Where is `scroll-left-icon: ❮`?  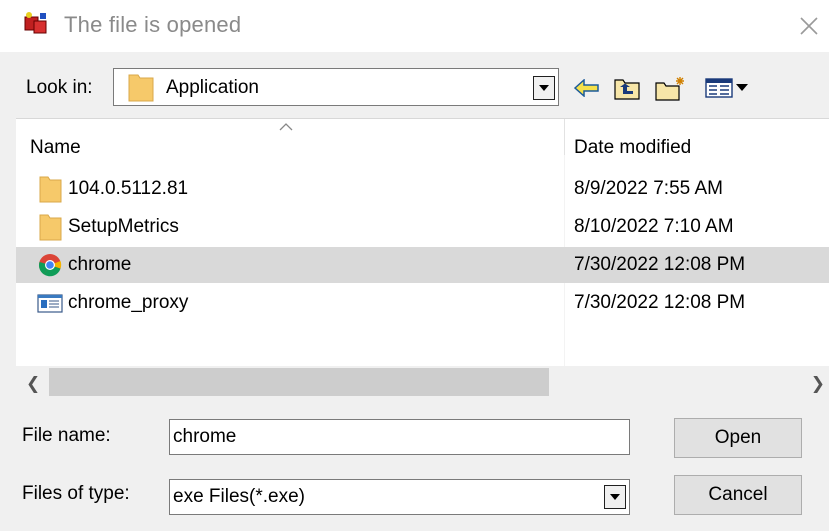
scroll-left-icon: ❮ is located at coordinates (33, 384).